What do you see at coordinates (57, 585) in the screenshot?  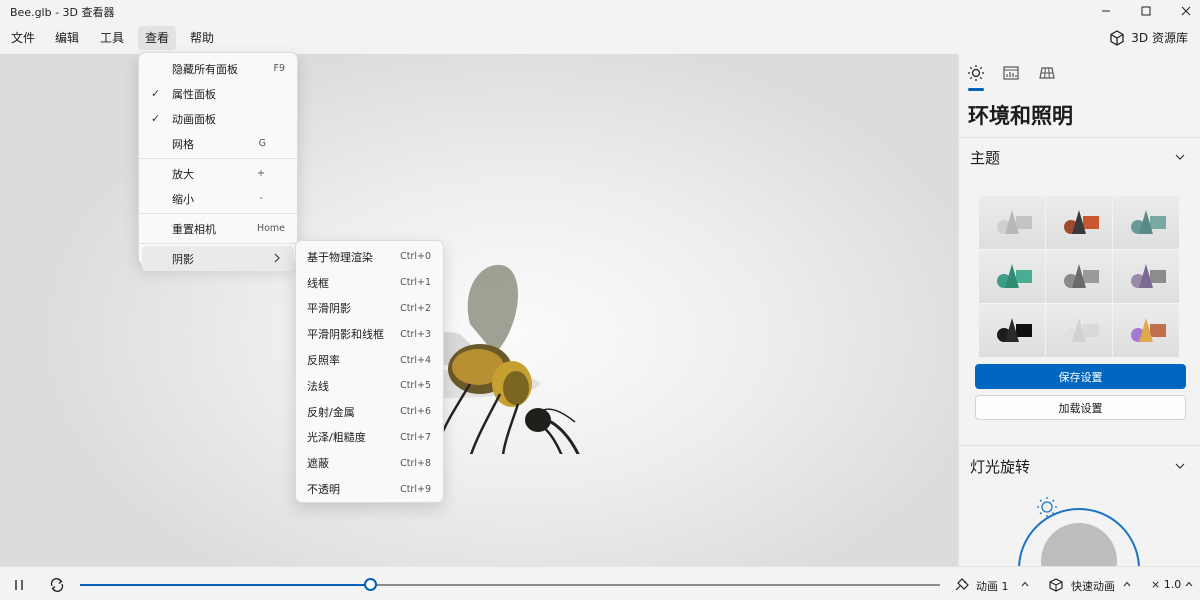 I see `loop-icon` at bounding box center [57, 585].